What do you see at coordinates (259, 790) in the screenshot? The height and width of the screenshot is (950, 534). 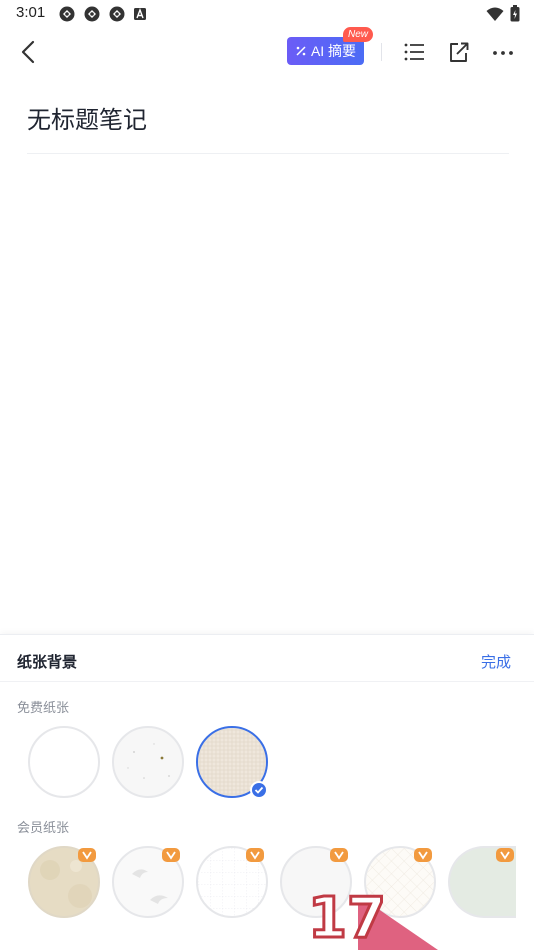 I see `selected-check-icon` at bounding box center [259, 790].